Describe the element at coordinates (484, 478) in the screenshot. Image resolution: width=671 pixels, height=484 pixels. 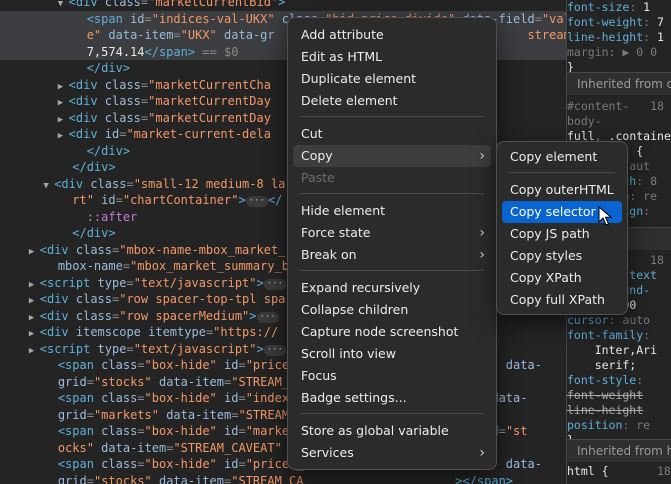
I see `token-tag: ></span>` at that location.